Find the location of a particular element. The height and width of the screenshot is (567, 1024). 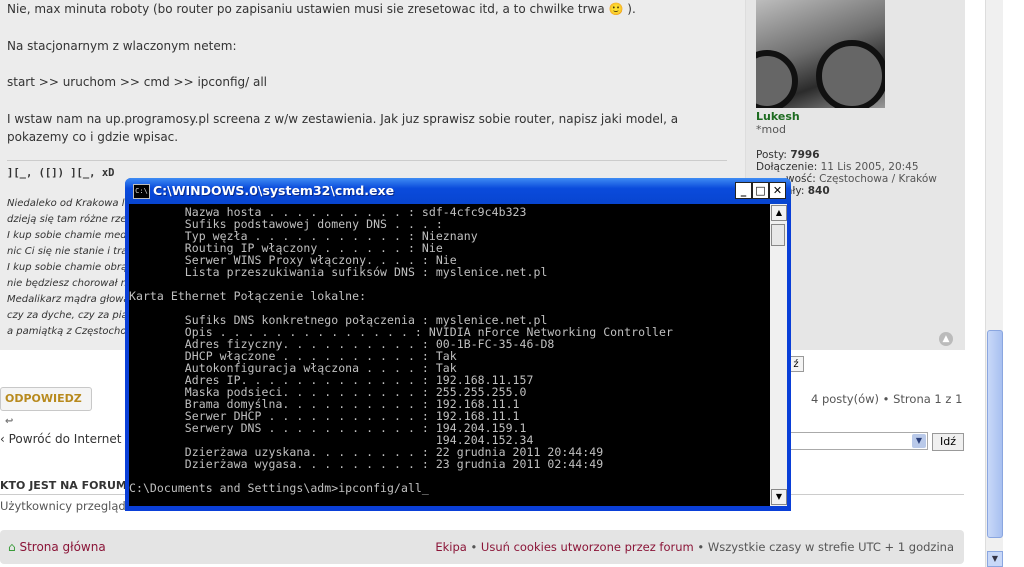

back-link-label: Powróć do Internet is located at coordinates (65, 439).